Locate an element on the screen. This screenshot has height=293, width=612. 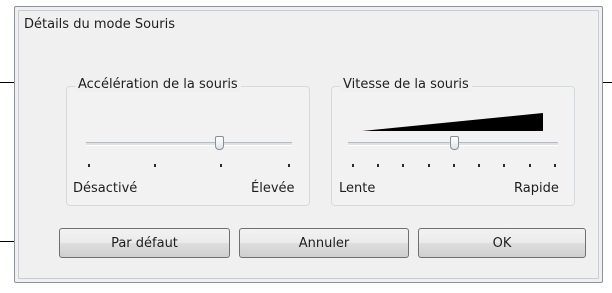
acceleration-max-label: Élevée is located at coordinates (273, 188).